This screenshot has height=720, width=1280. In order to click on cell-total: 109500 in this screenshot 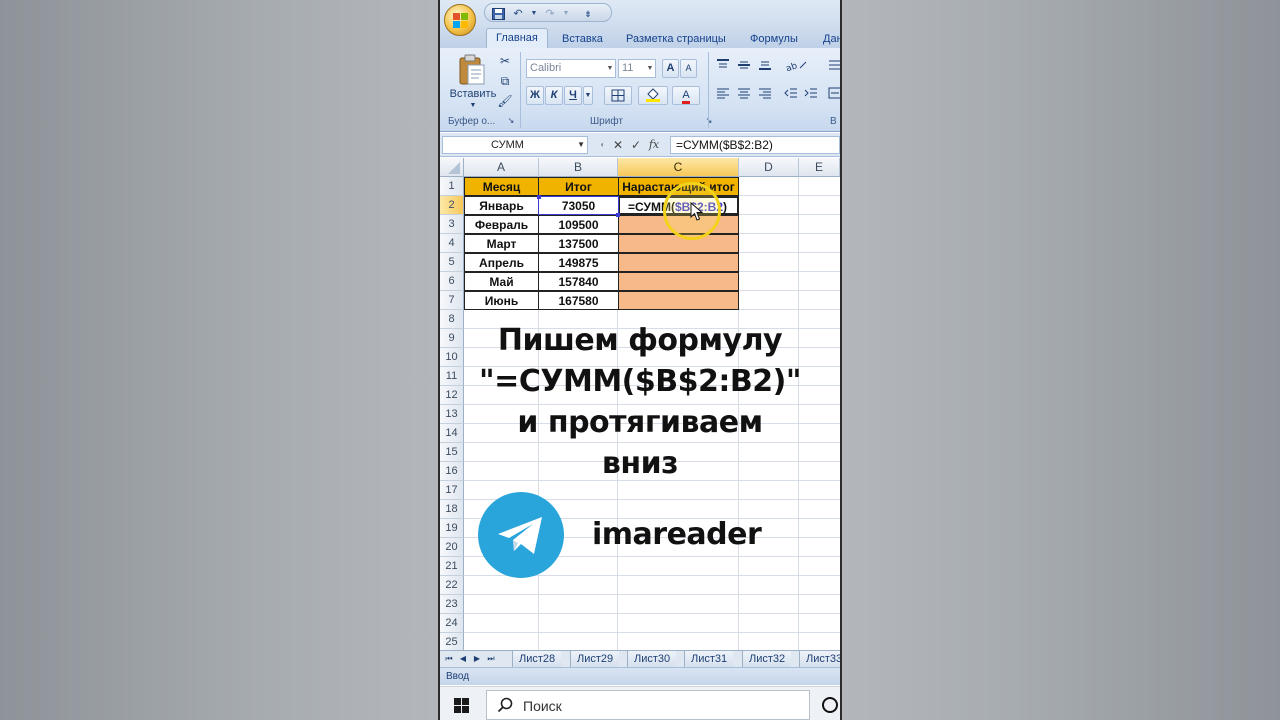, I will do `click(578, 224)`.